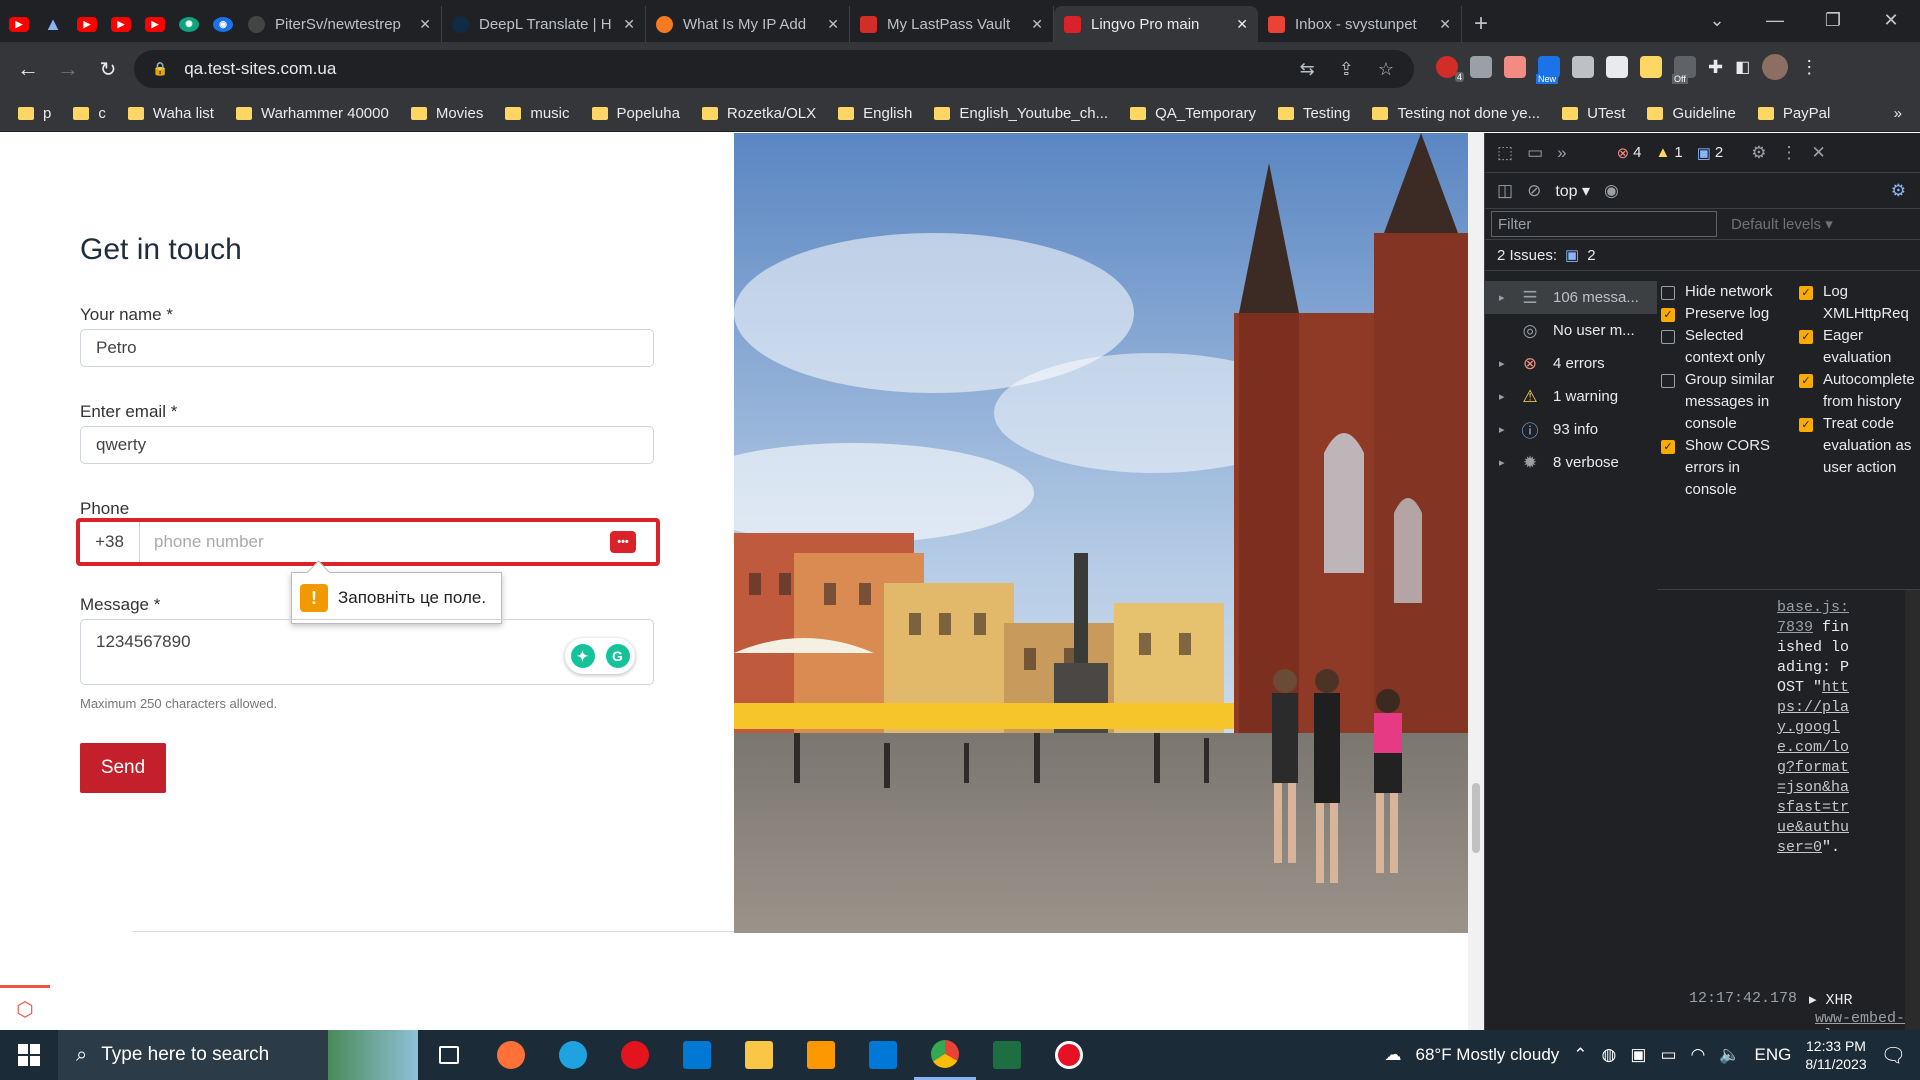 The image size is (1920, 1080). What do you see at coordinates (617, 656) in the screenshot?
I see `grammarly-icon: G` at bounding box center [617, 656].